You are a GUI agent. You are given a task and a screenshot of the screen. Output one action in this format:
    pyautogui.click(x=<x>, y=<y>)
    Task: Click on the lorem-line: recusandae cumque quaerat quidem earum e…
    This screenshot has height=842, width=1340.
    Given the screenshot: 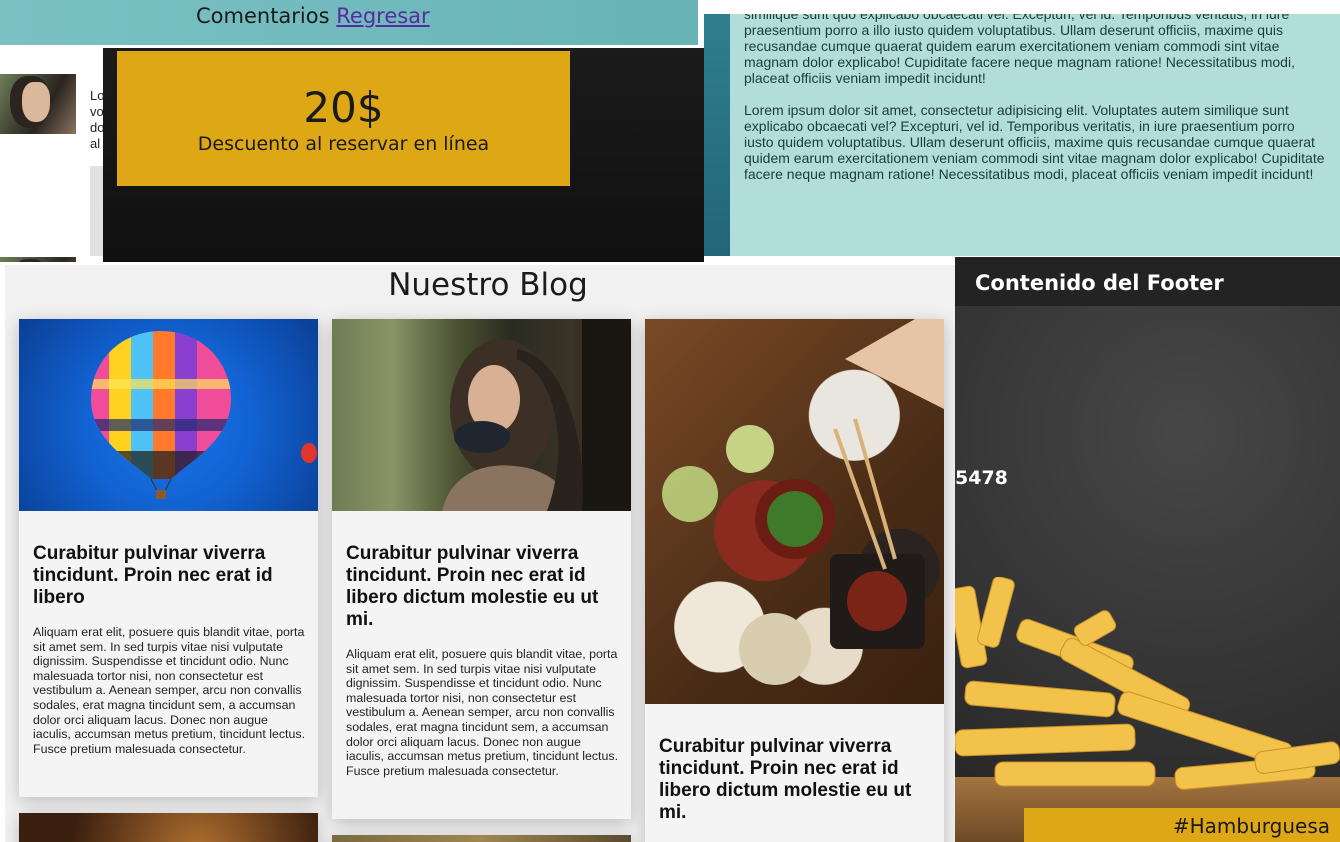 What is the action you would take?
    pyautogui.click(x=1012, y=46)
    